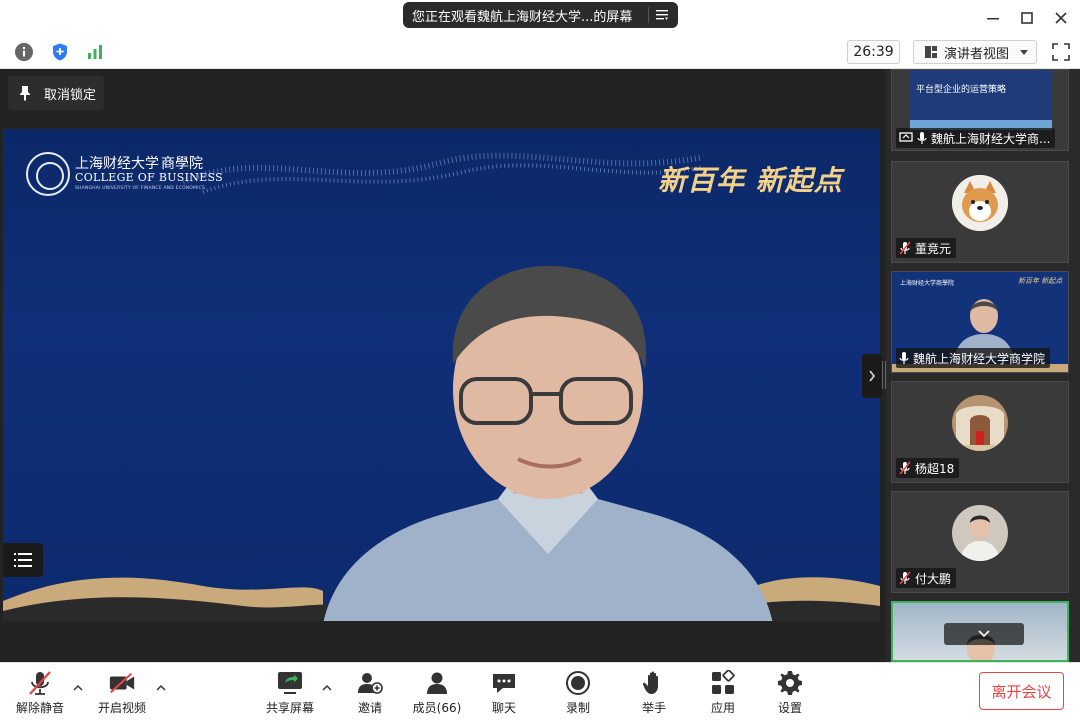 The width and height of the screenshot is (1080, 720). I want to click on participant-tile: 杨超18, so click(980, 432).